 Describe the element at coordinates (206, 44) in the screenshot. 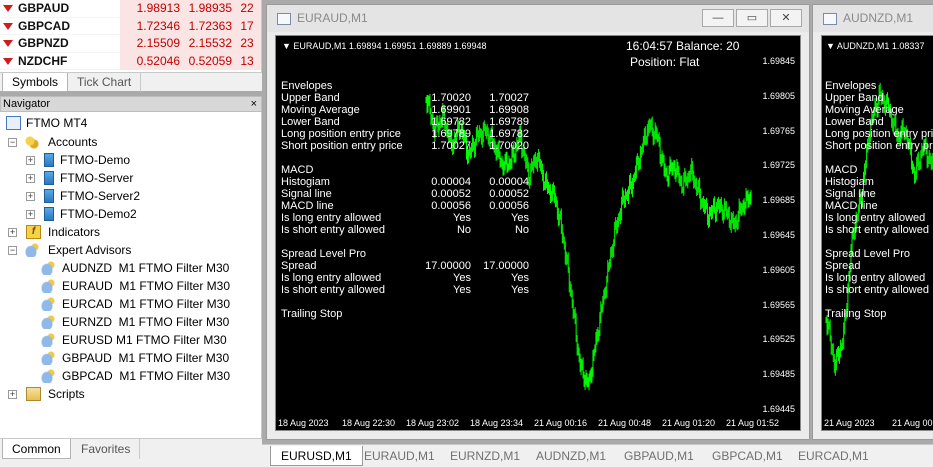

I see `ask-price: 2.15532` at that location.